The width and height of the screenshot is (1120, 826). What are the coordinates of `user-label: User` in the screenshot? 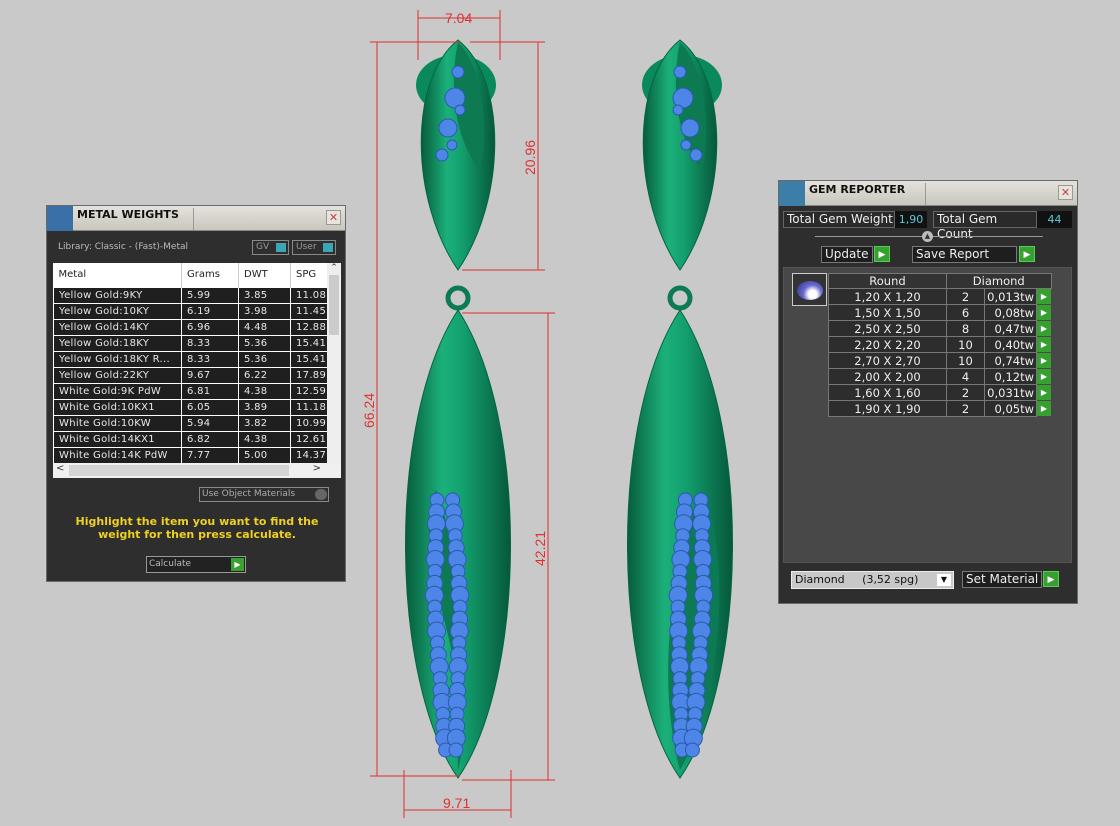 It's located at (306, 247).